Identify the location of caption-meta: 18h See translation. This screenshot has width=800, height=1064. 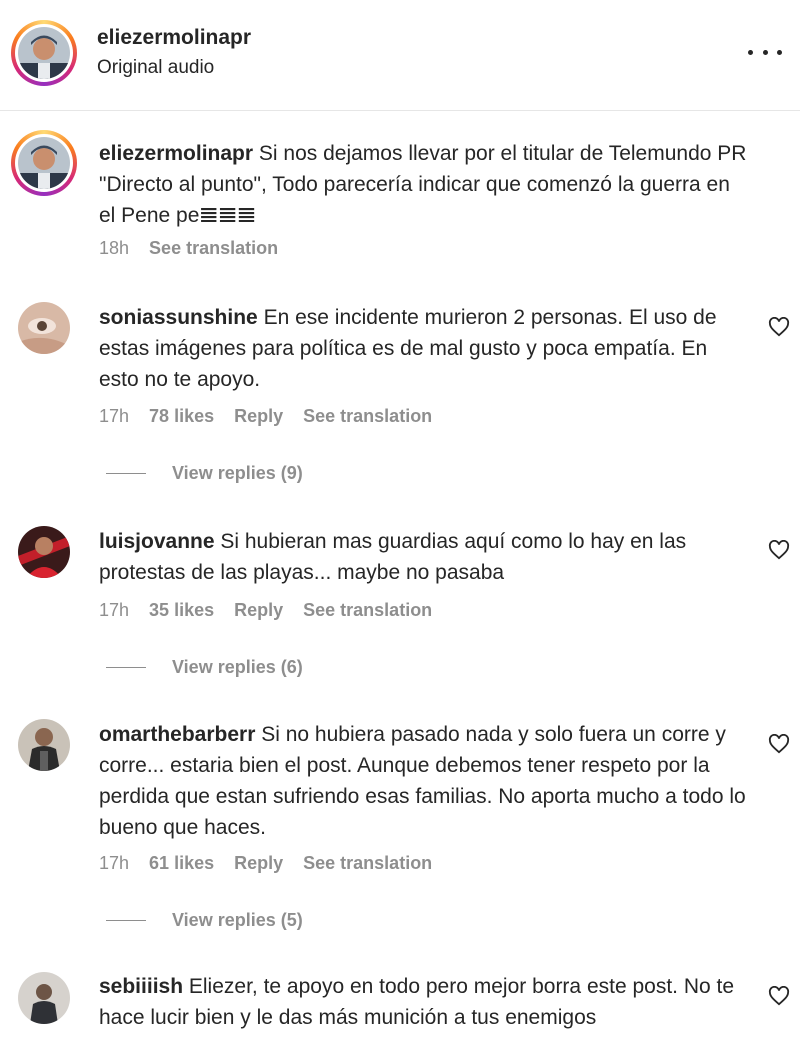
(198, 248).